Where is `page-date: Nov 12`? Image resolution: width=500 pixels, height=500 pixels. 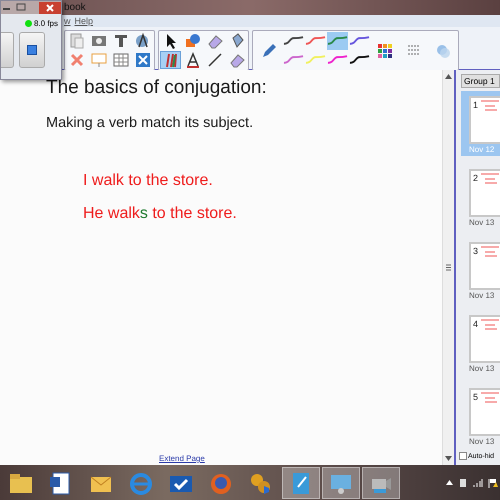 page-date: Nov 12 is located at coordinates (481, 149).